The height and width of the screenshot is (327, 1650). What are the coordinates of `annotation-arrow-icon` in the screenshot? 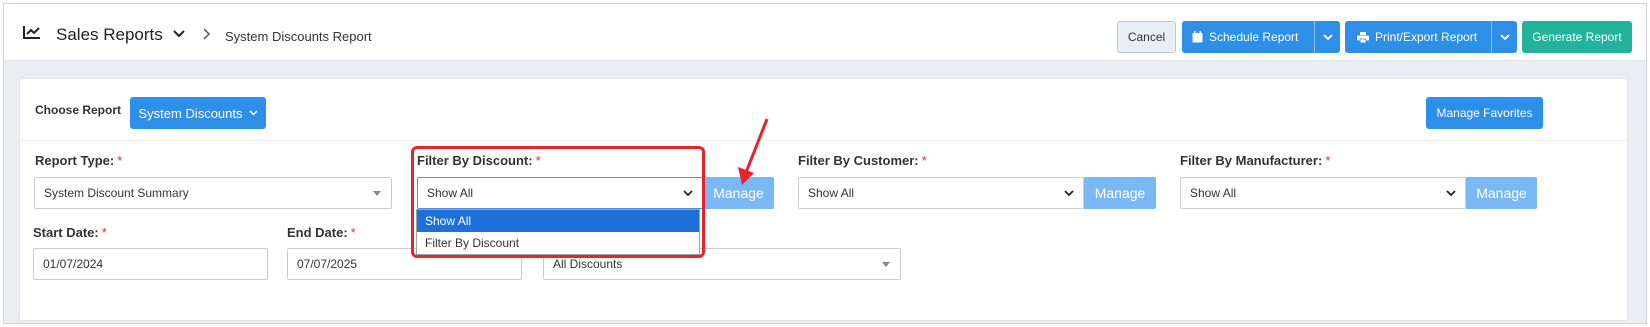 It's located at (753, 151).